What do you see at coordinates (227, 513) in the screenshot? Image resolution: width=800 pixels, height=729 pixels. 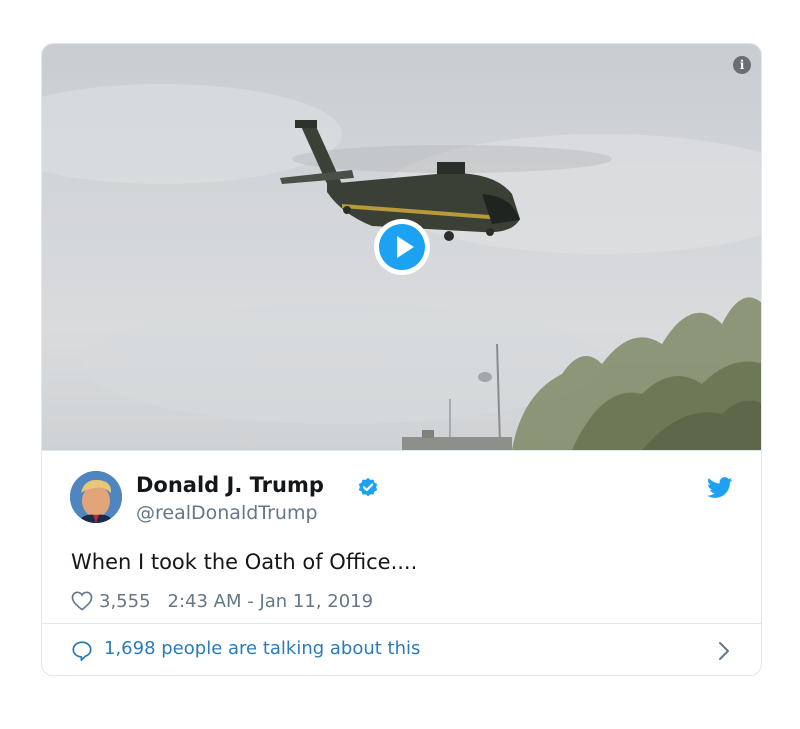 I see `author-handle: @realDonaldTrump` at bounding box center [227, 513].